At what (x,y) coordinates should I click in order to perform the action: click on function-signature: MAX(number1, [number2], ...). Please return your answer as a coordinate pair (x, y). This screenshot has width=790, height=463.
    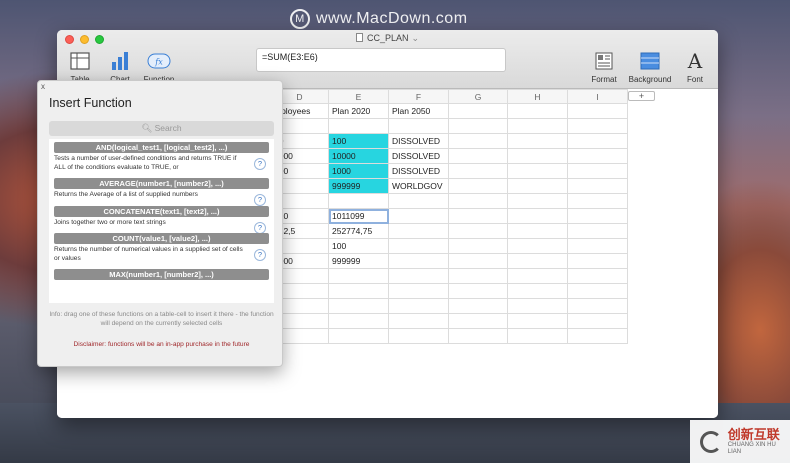
    Looking at the image, I should click on (161, 275).